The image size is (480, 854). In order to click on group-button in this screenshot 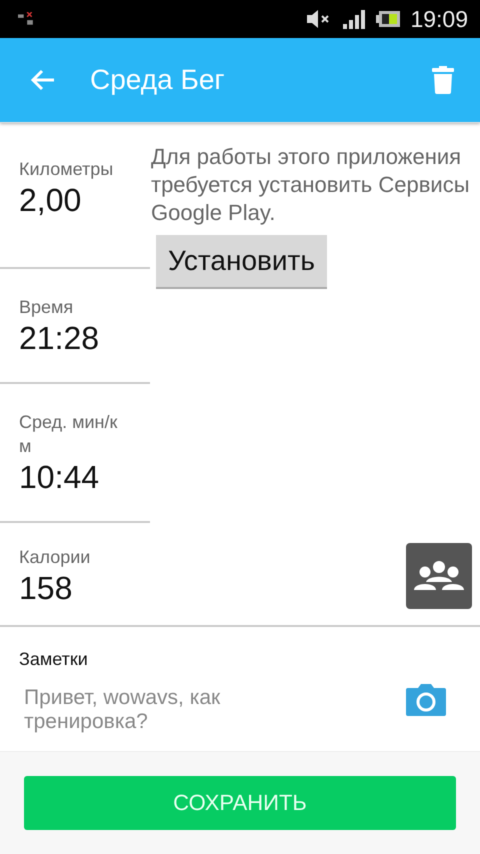, I will do `click(439, 576)`.